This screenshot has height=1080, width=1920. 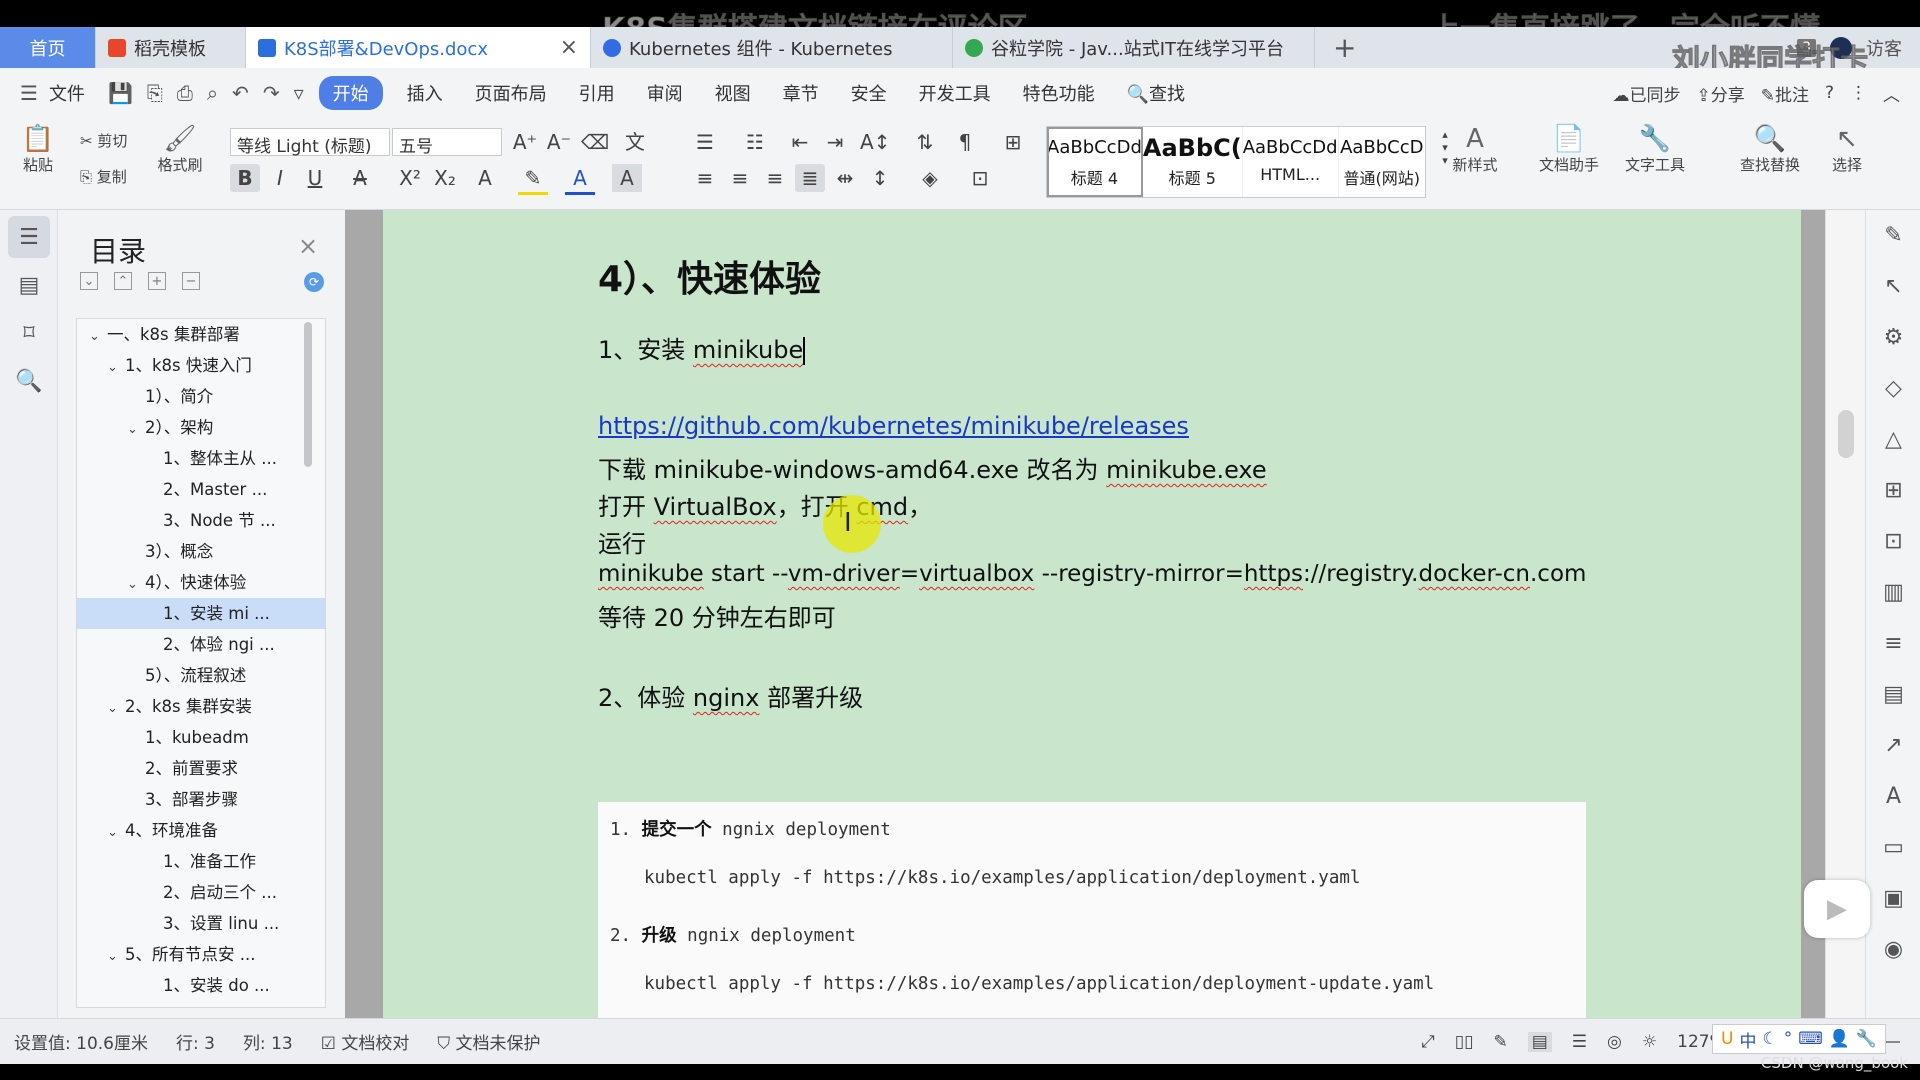 I want to click on ime-toolbar: U 中 ☾ ° ⌨ 👤 🔧, so click(x=1799, y=1039).